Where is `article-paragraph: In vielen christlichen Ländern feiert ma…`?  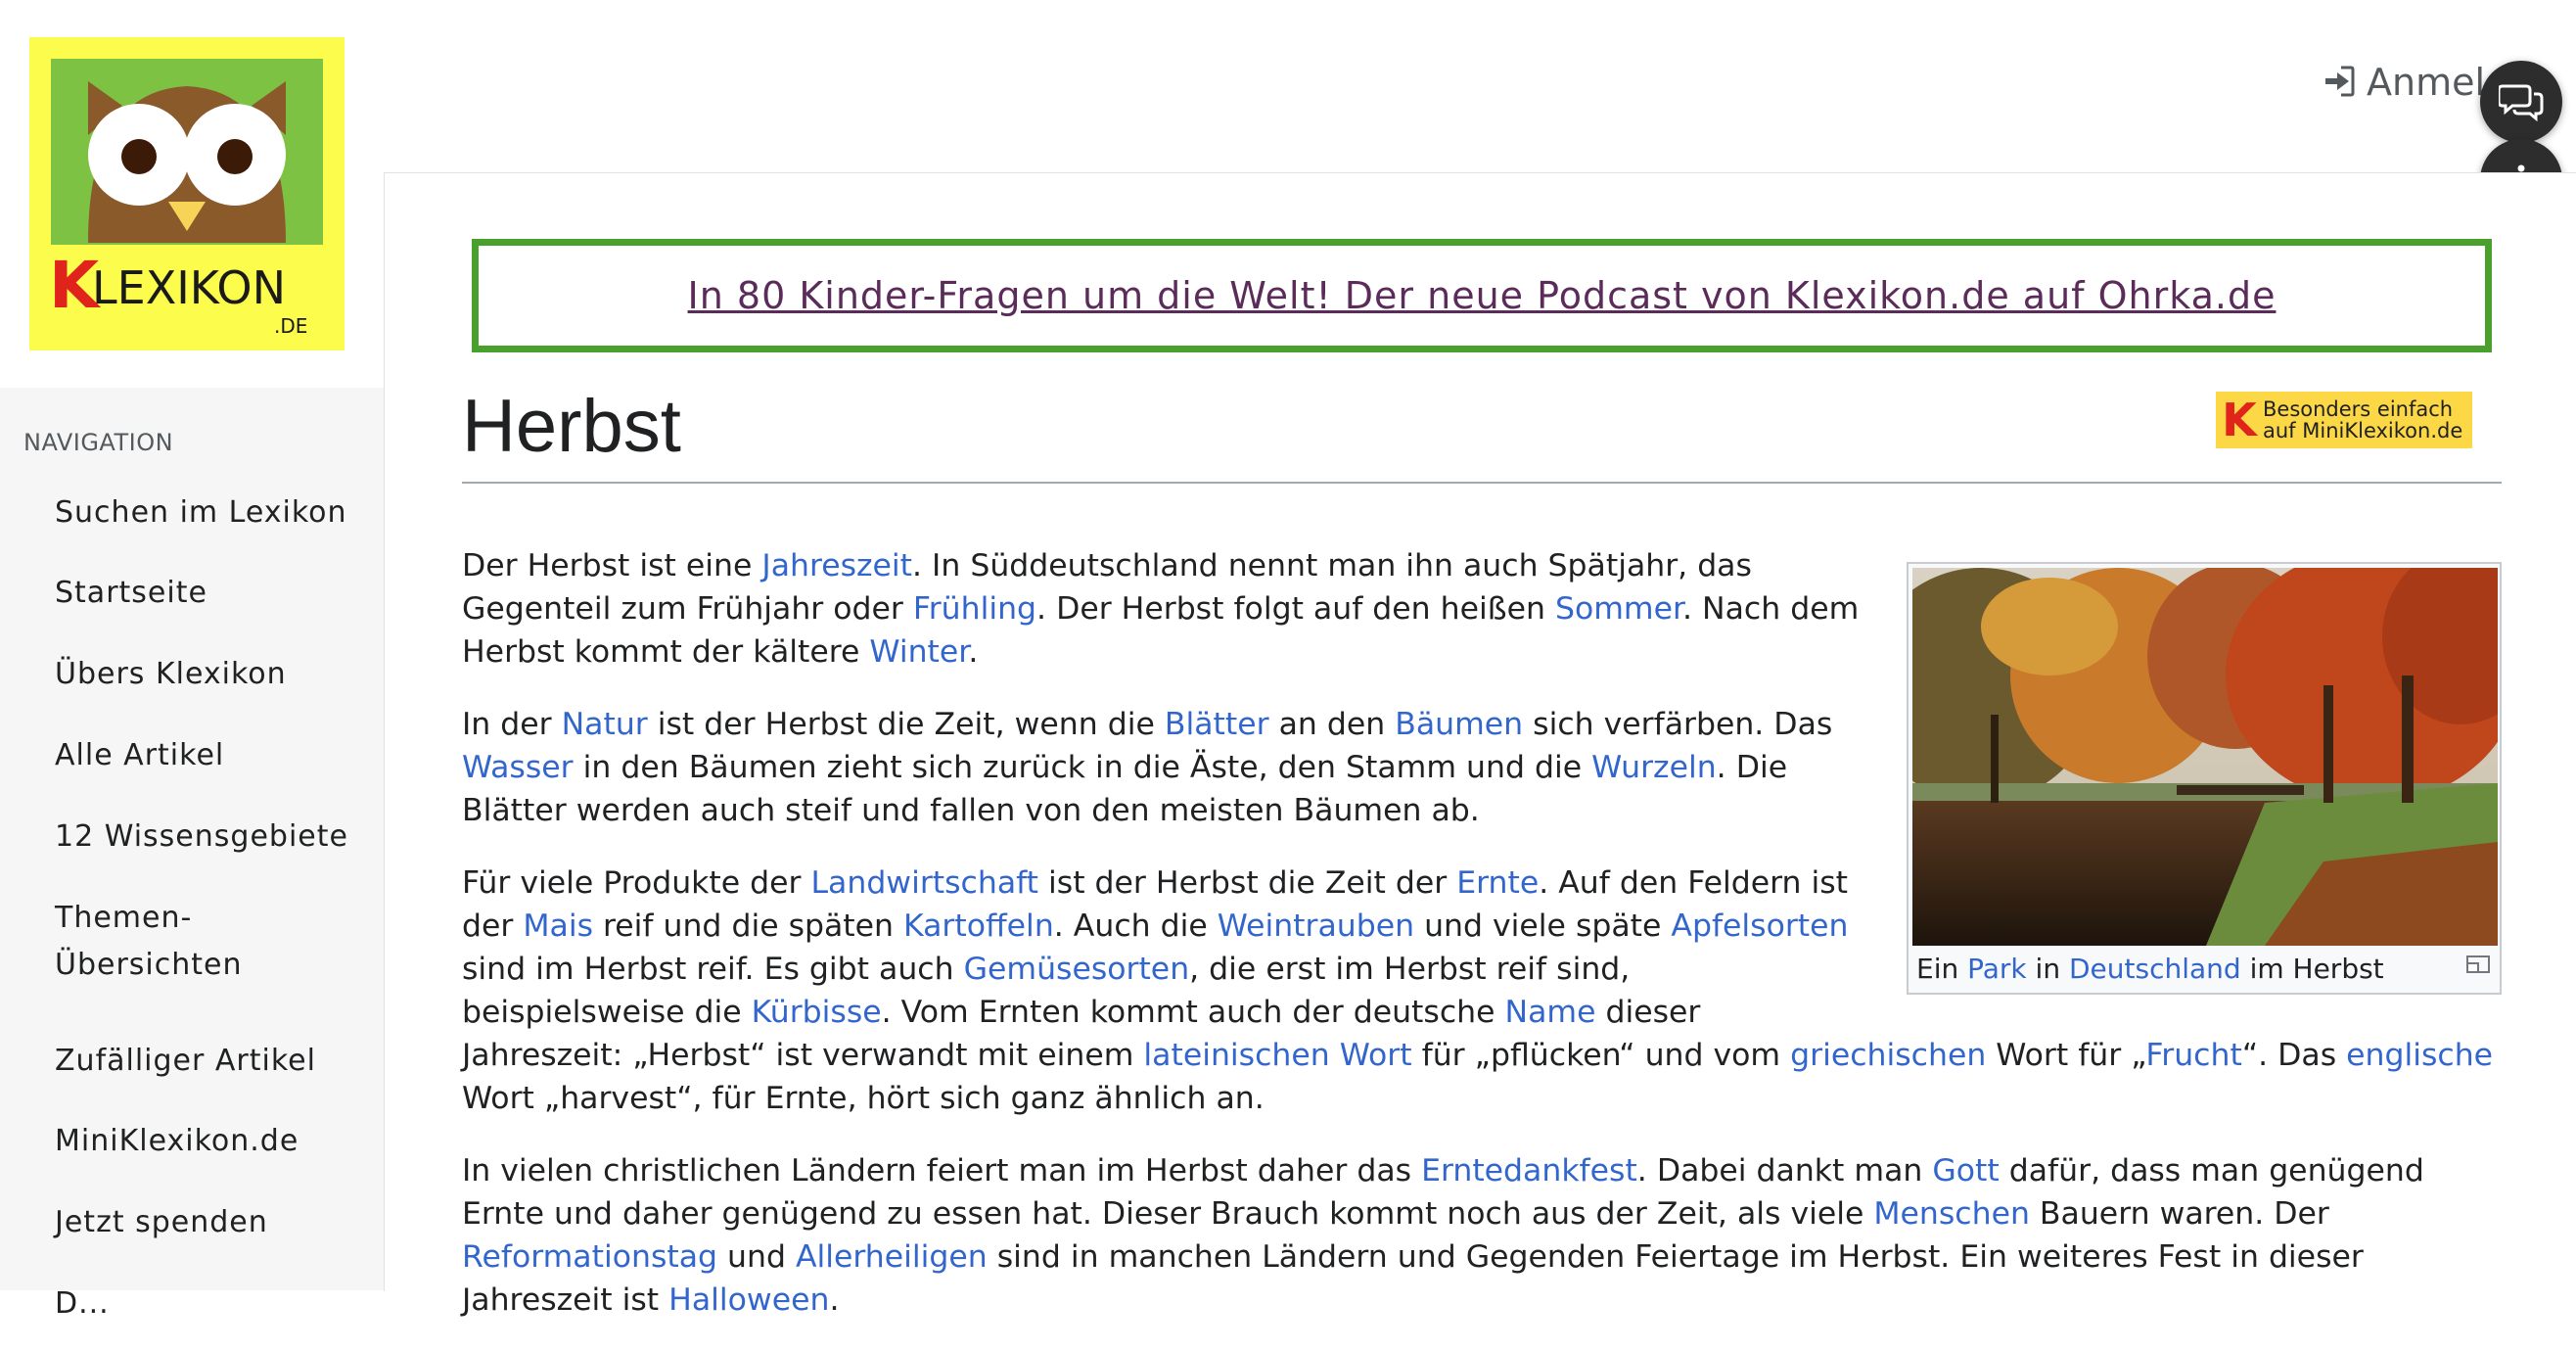 article-paragraph: In vielen christlichen Ländern feiert ma… is located at coordinates (1480, 1235).